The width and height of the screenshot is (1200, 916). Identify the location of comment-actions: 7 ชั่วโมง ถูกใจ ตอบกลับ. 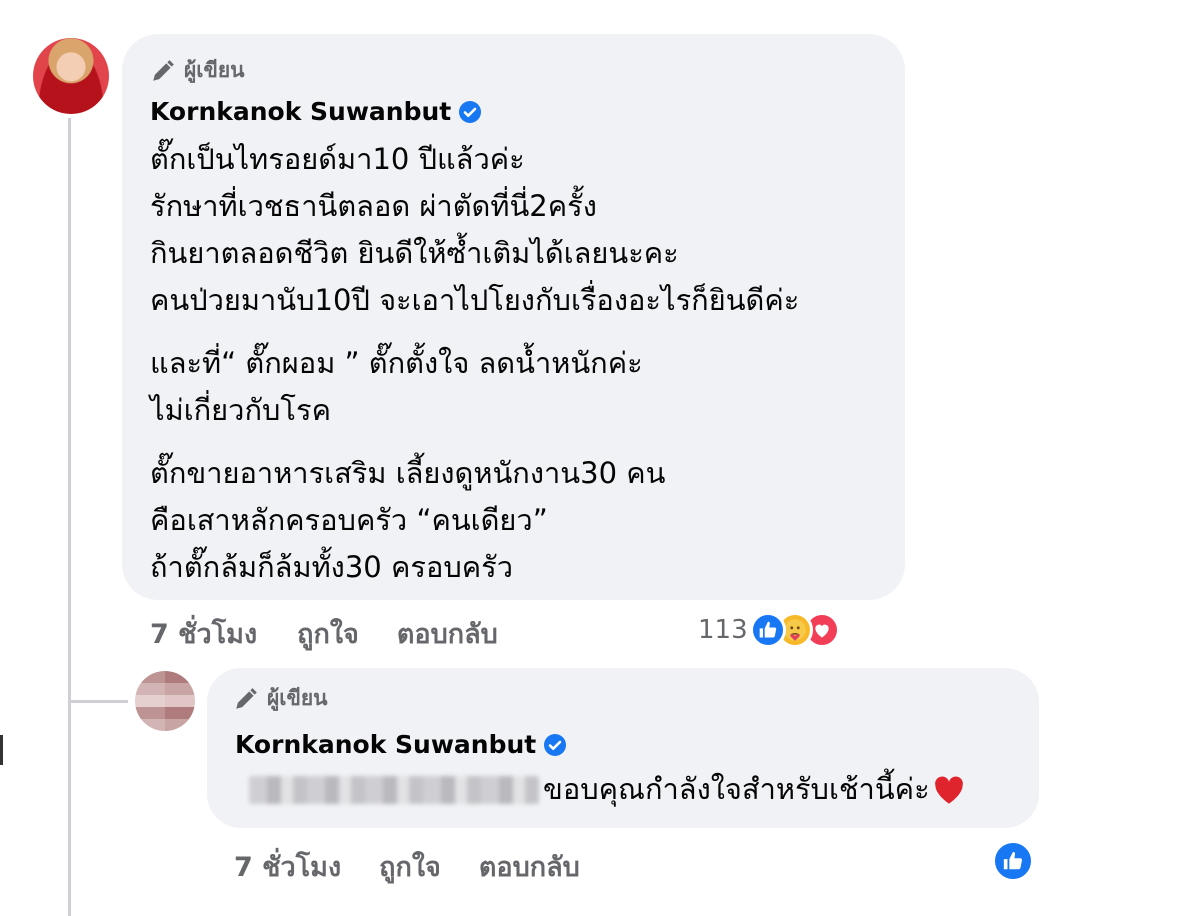
(324, 633).